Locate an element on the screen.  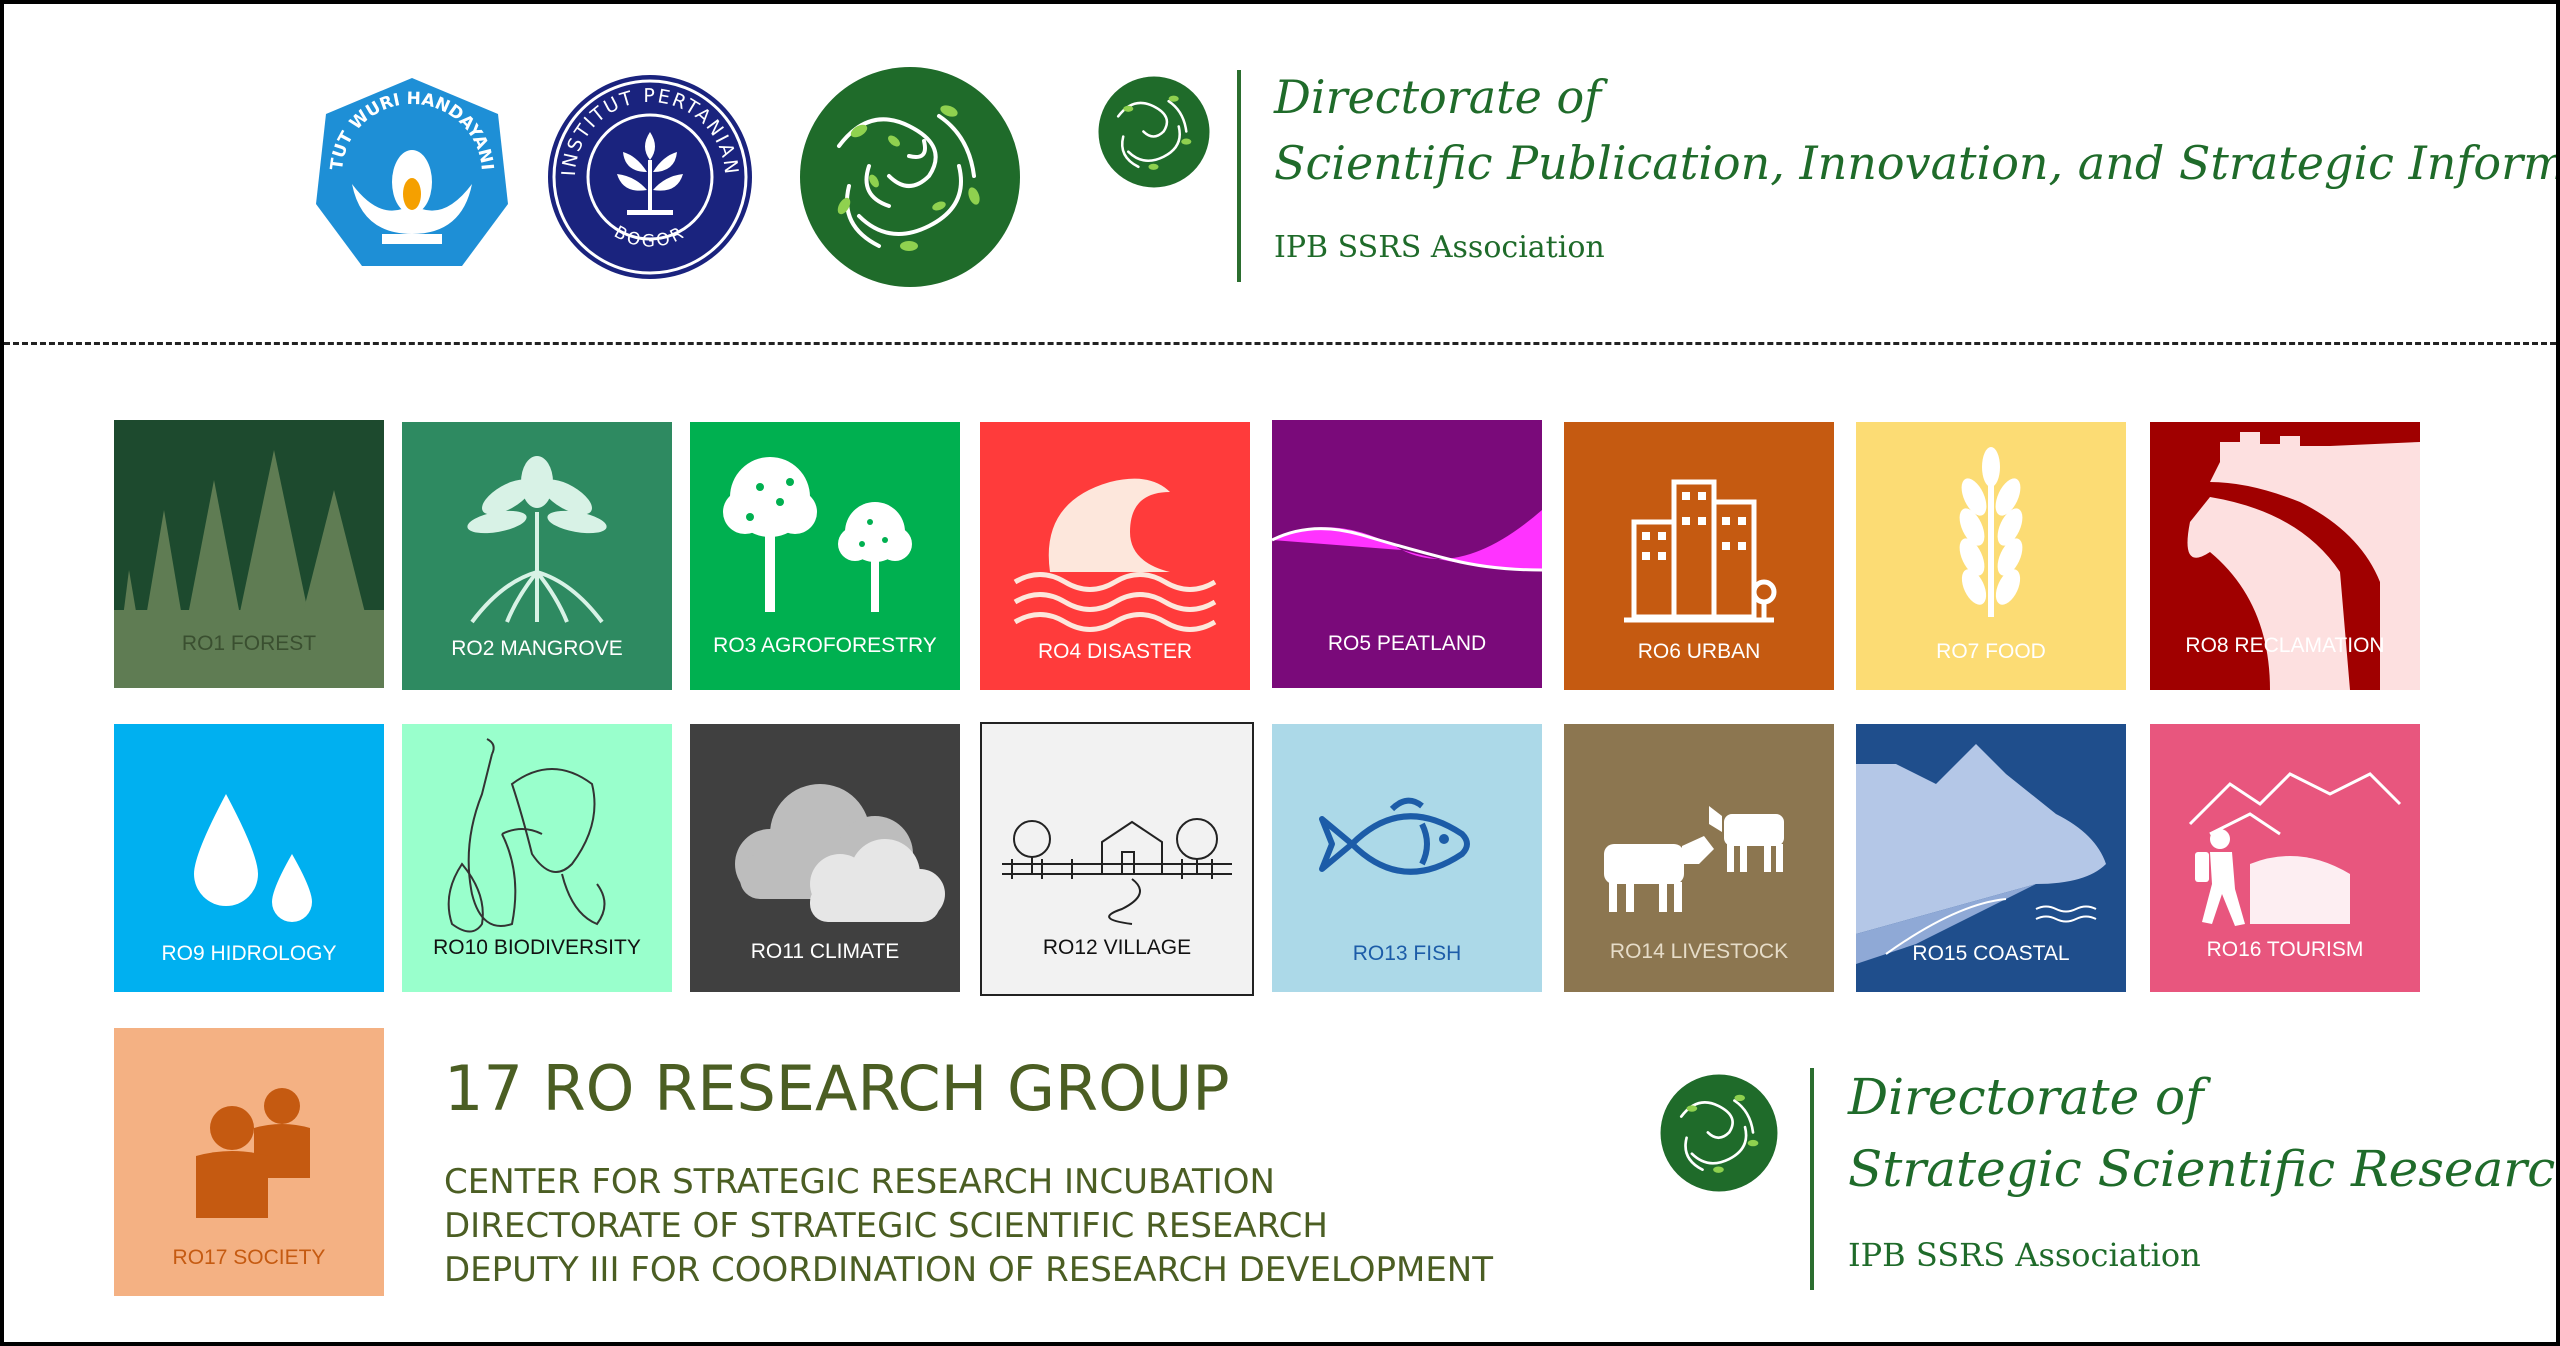
tile-ro8-reclamation: RO8 RECLAMATION is located at coordinates (2285, 556).